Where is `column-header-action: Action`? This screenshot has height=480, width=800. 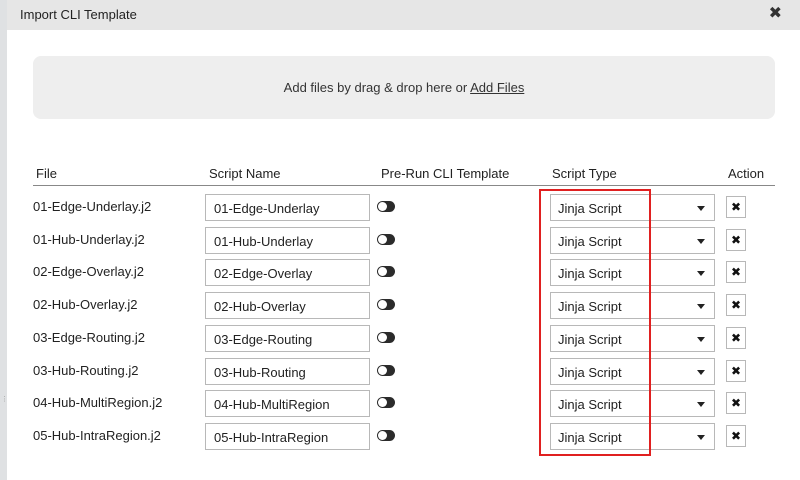 column-header-action: Action is located at coordinates (746, 173).